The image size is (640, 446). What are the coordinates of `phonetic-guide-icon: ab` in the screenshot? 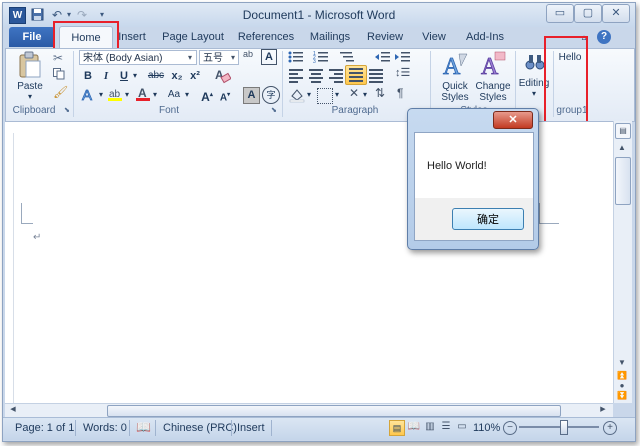 It's located at (248, 54).